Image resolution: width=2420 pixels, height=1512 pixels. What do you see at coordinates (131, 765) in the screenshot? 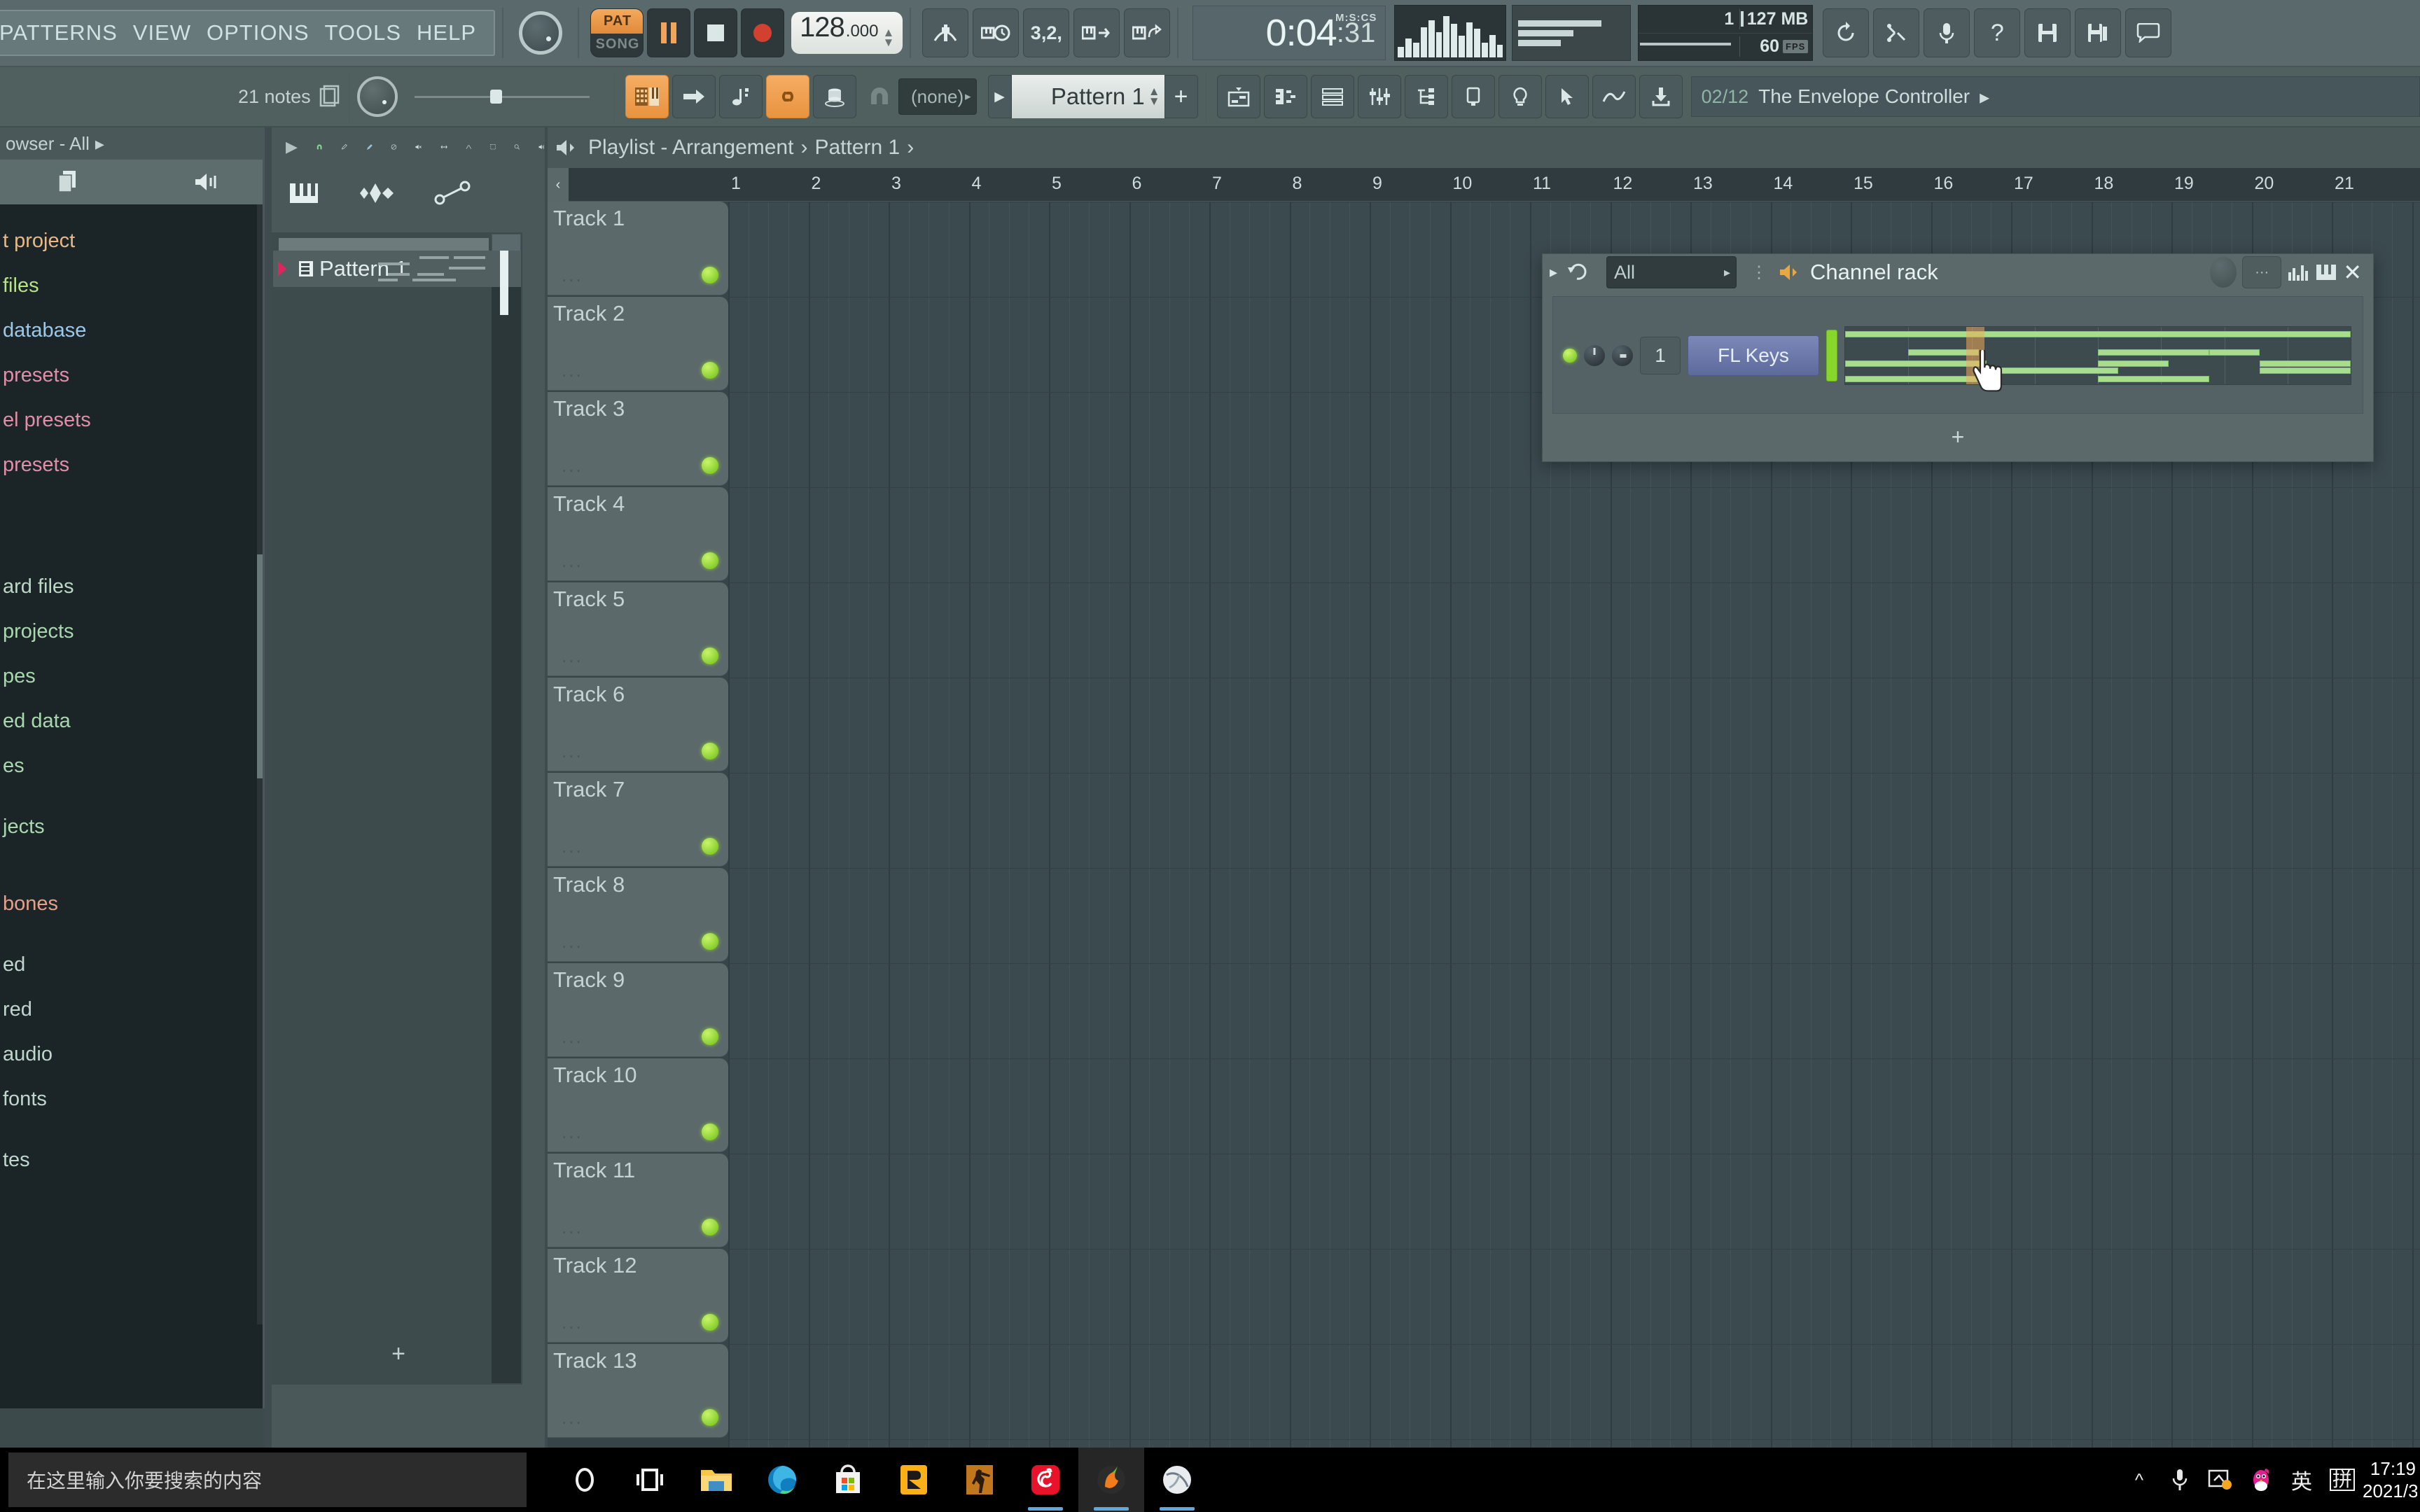
I see `browser-item: es` at bounding box center [131, 765].